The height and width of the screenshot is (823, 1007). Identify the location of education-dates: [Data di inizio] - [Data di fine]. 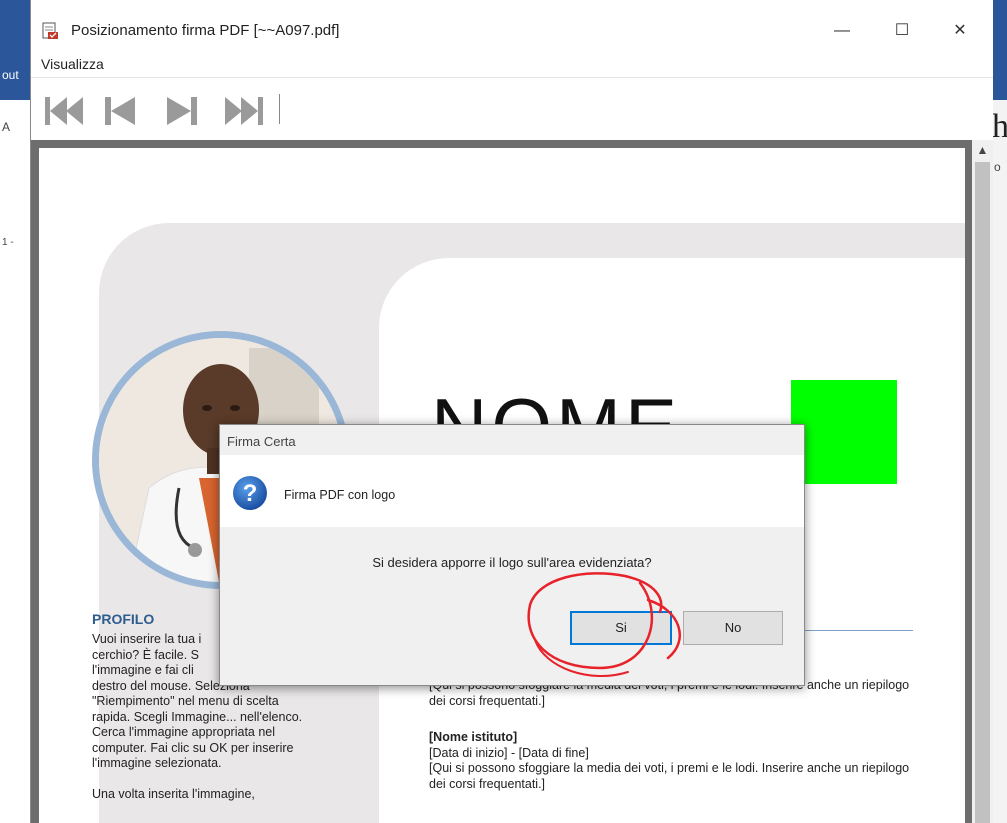
(509, 752).